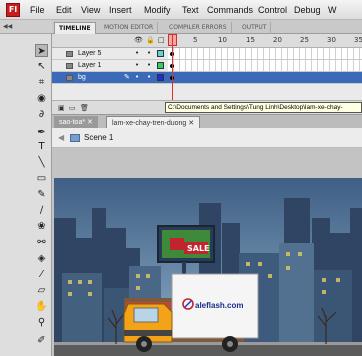 The image size is (362, 356). I want to click on edit-bar: ◀ Scene 1, so click(207, 138).